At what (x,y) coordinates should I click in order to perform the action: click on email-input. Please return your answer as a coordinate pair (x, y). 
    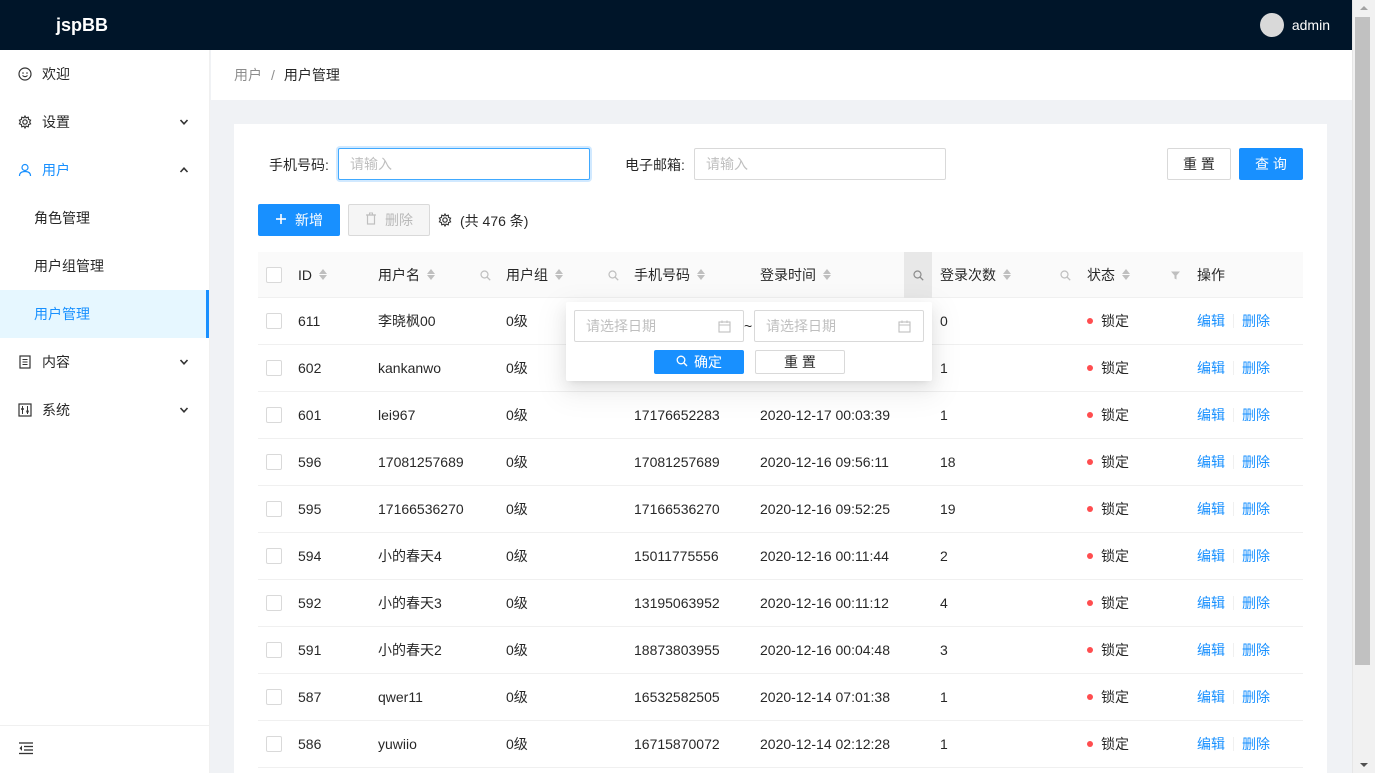
    Looking at the image, I should click on (820, 164).